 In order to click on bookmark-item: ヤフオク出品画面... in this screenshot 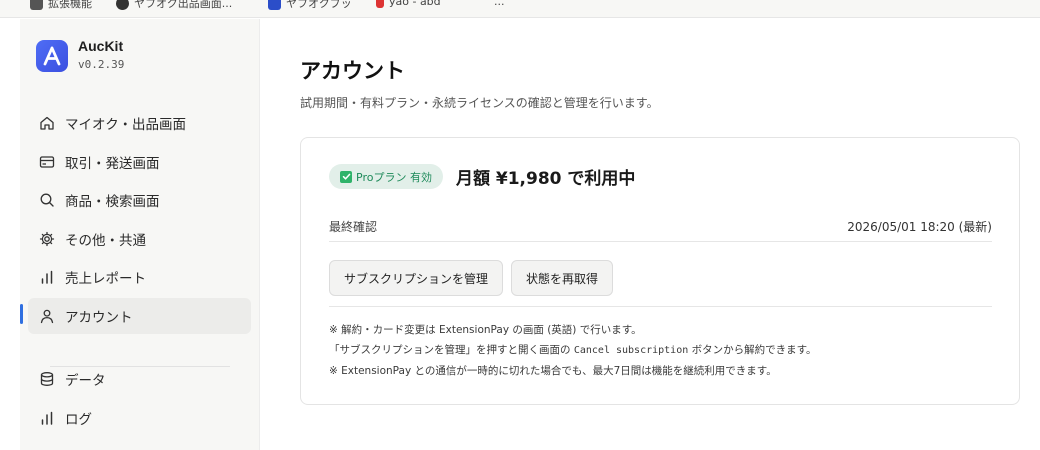, I will do `click(174, 5)`.